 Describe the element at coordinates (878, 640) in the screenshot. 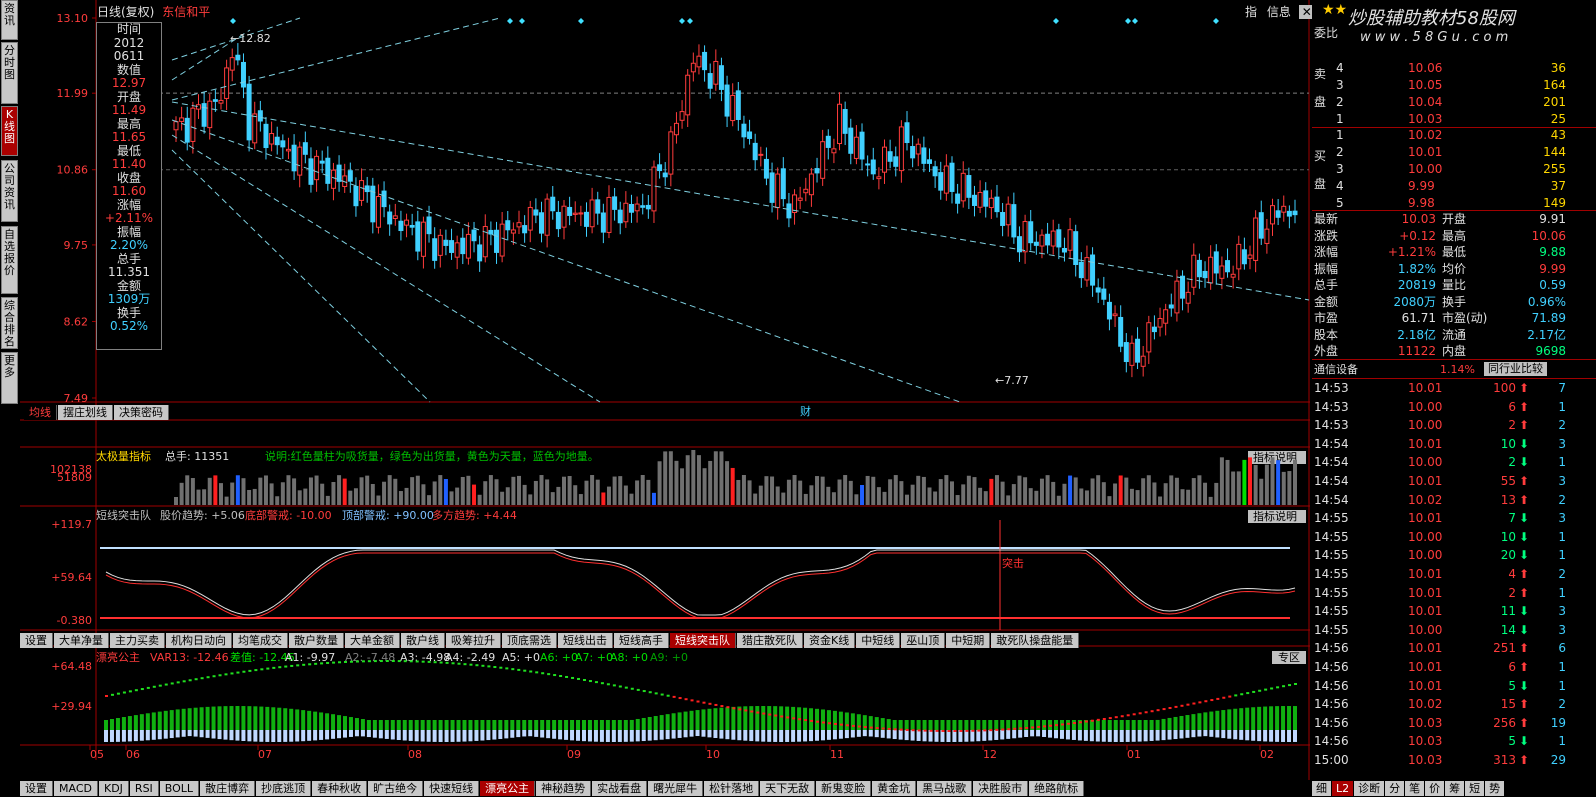

I see `indicator-tab: 中短线` at that location.